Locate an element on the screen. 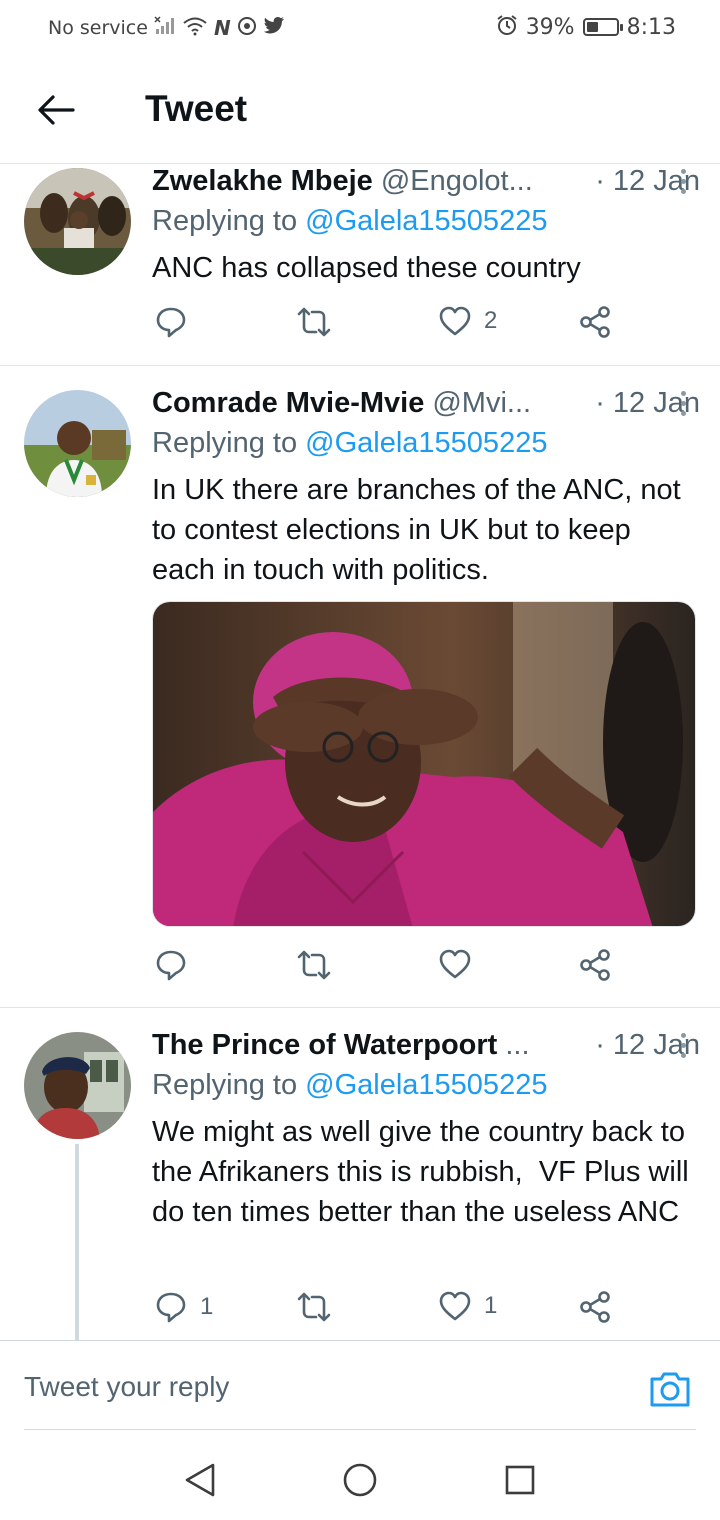 The image size is (720, 1520). square-recents-icon is located at coordinates (520, 1480).